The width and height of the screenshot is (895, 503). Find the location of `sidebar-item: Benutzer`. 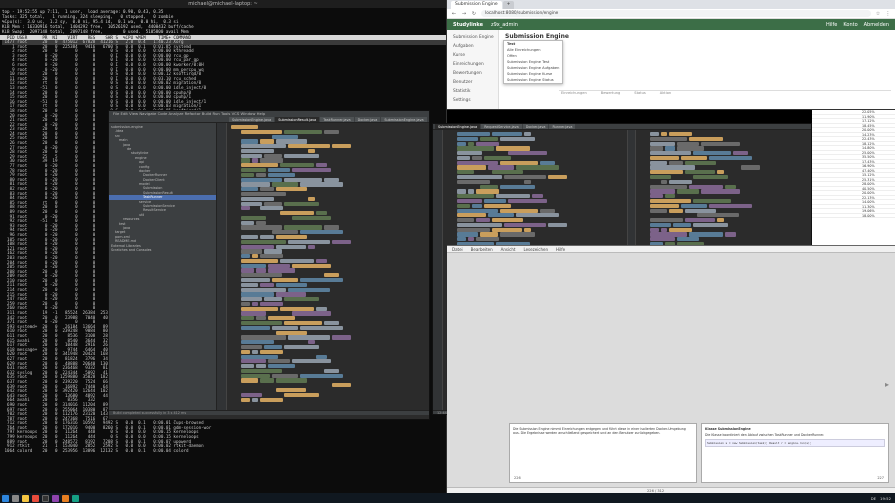

sidebar-item: Benutzer is located at coordinates (472, 82).